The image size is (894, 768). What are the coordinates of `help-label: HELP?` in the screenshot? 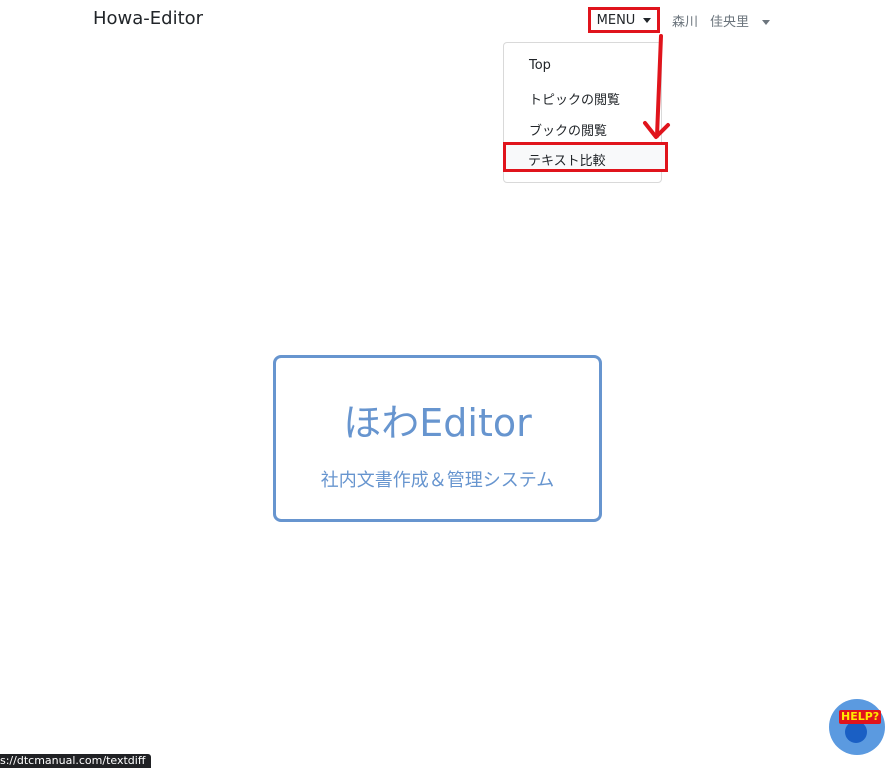 It's located at (860, 717).